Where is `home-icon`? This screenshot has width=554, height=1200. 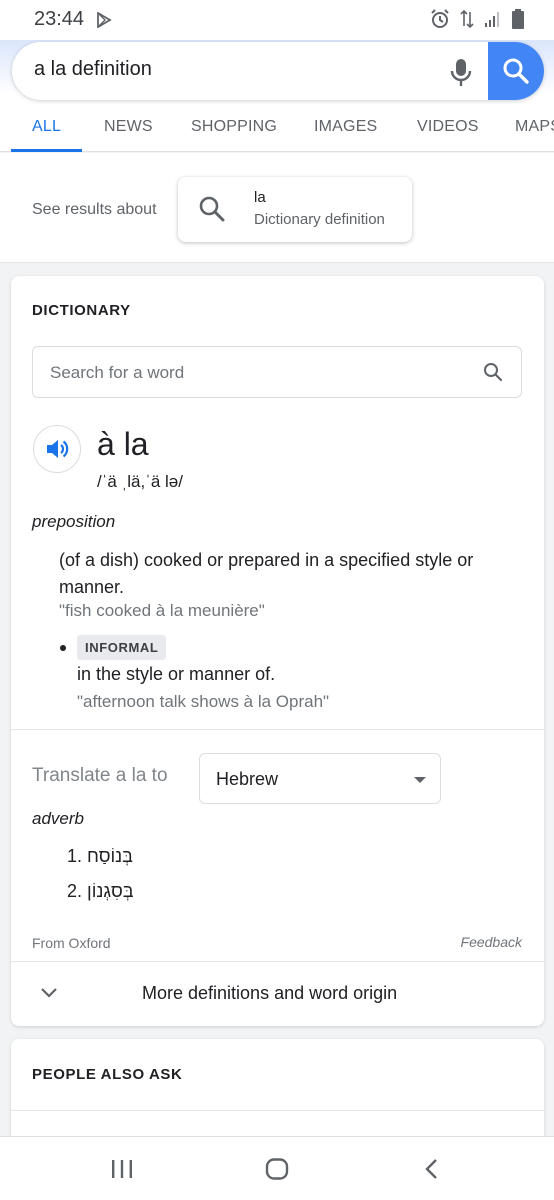 home-icon is located at coordinates (277, 1171).